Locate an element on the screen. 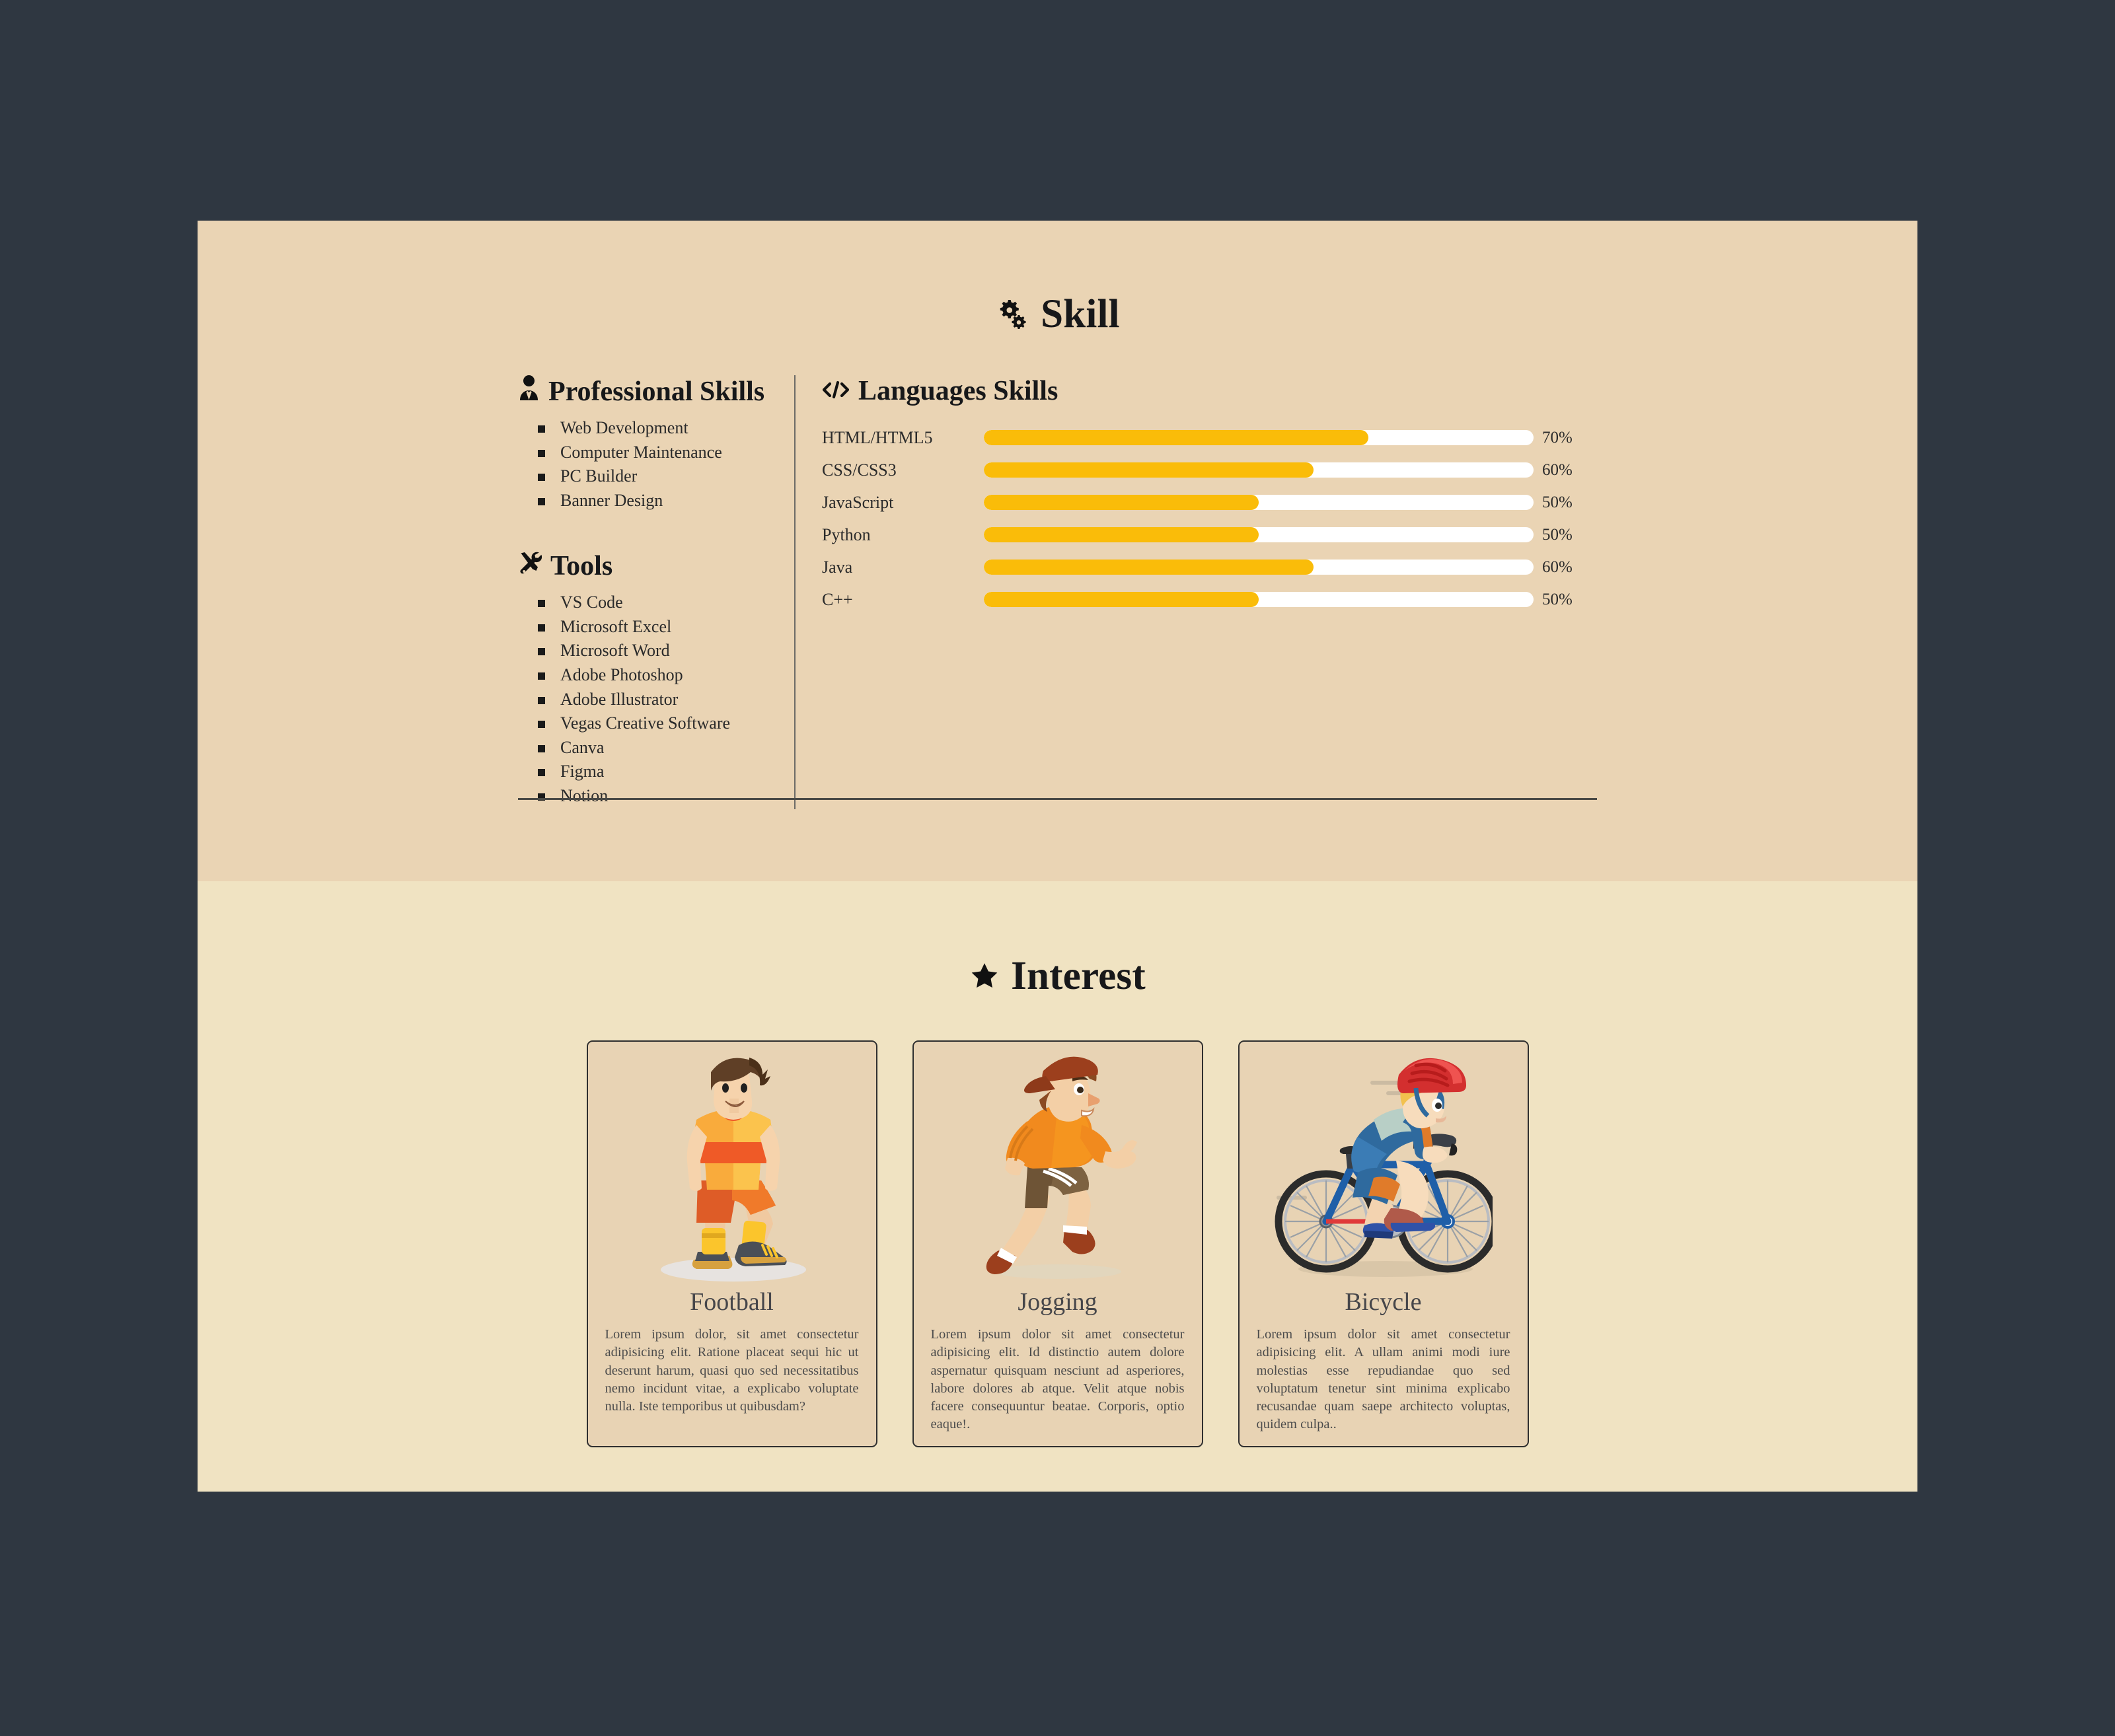 The image size is (2115, 1736). list-item: Adobe Illustrator is located at coordinates (654, 699).